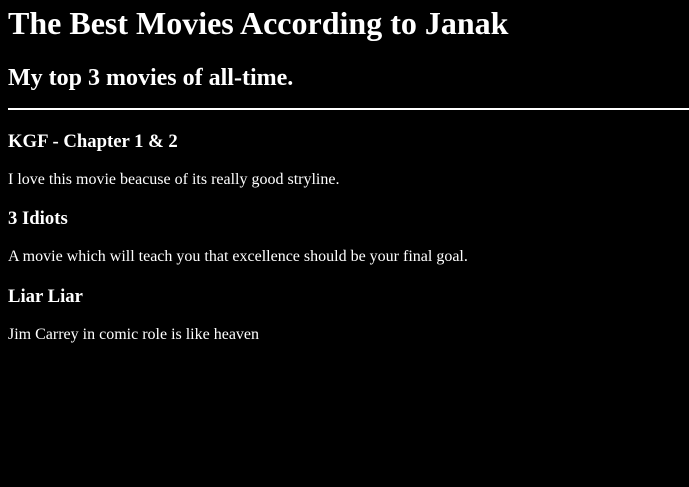 Image resolution: width=689 pixels, height=487 pixels. Describe the element at coordinates (348, 109) in the screenshot. I see `horizontal-divider` at that location.